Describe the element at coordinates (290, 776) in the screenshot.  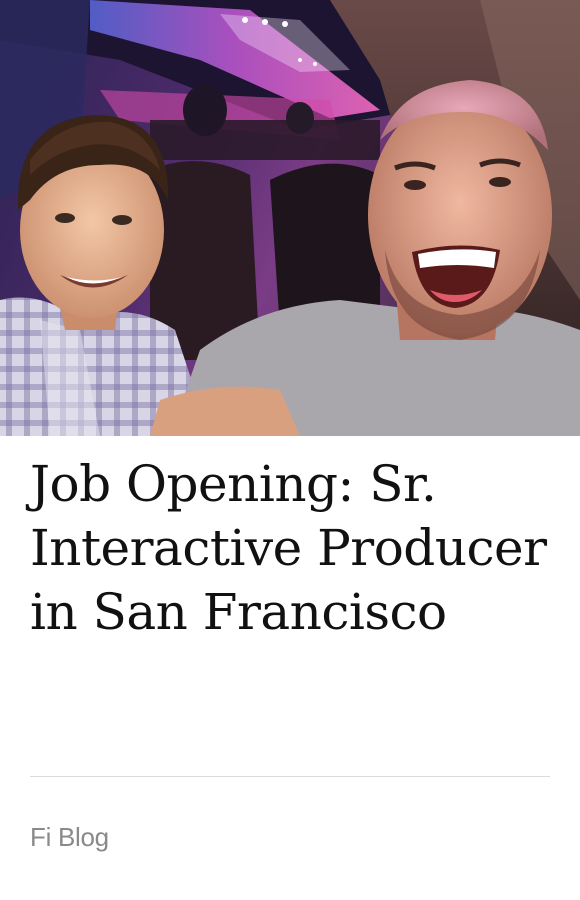
I see `divider` at that location.